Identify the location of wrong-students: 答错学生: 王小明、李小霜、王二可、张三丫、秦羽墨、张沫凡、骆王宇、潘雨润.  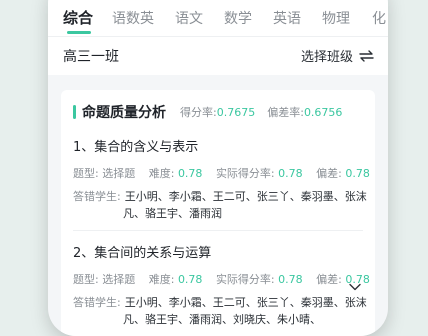
(220, 205).